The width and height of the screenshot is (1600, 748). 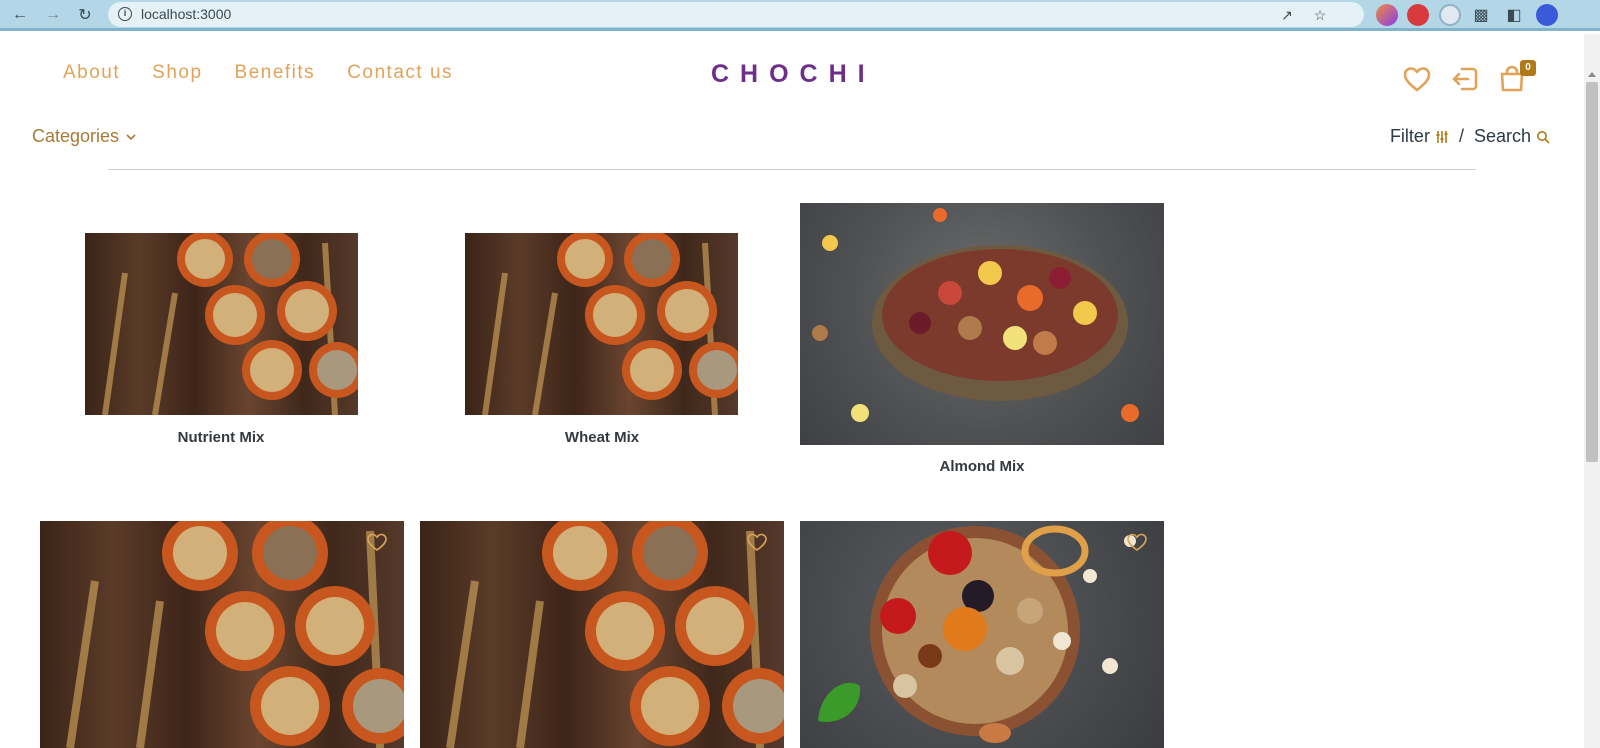 I want to click on filter-button: Filter, so click(x=1419, y=136).